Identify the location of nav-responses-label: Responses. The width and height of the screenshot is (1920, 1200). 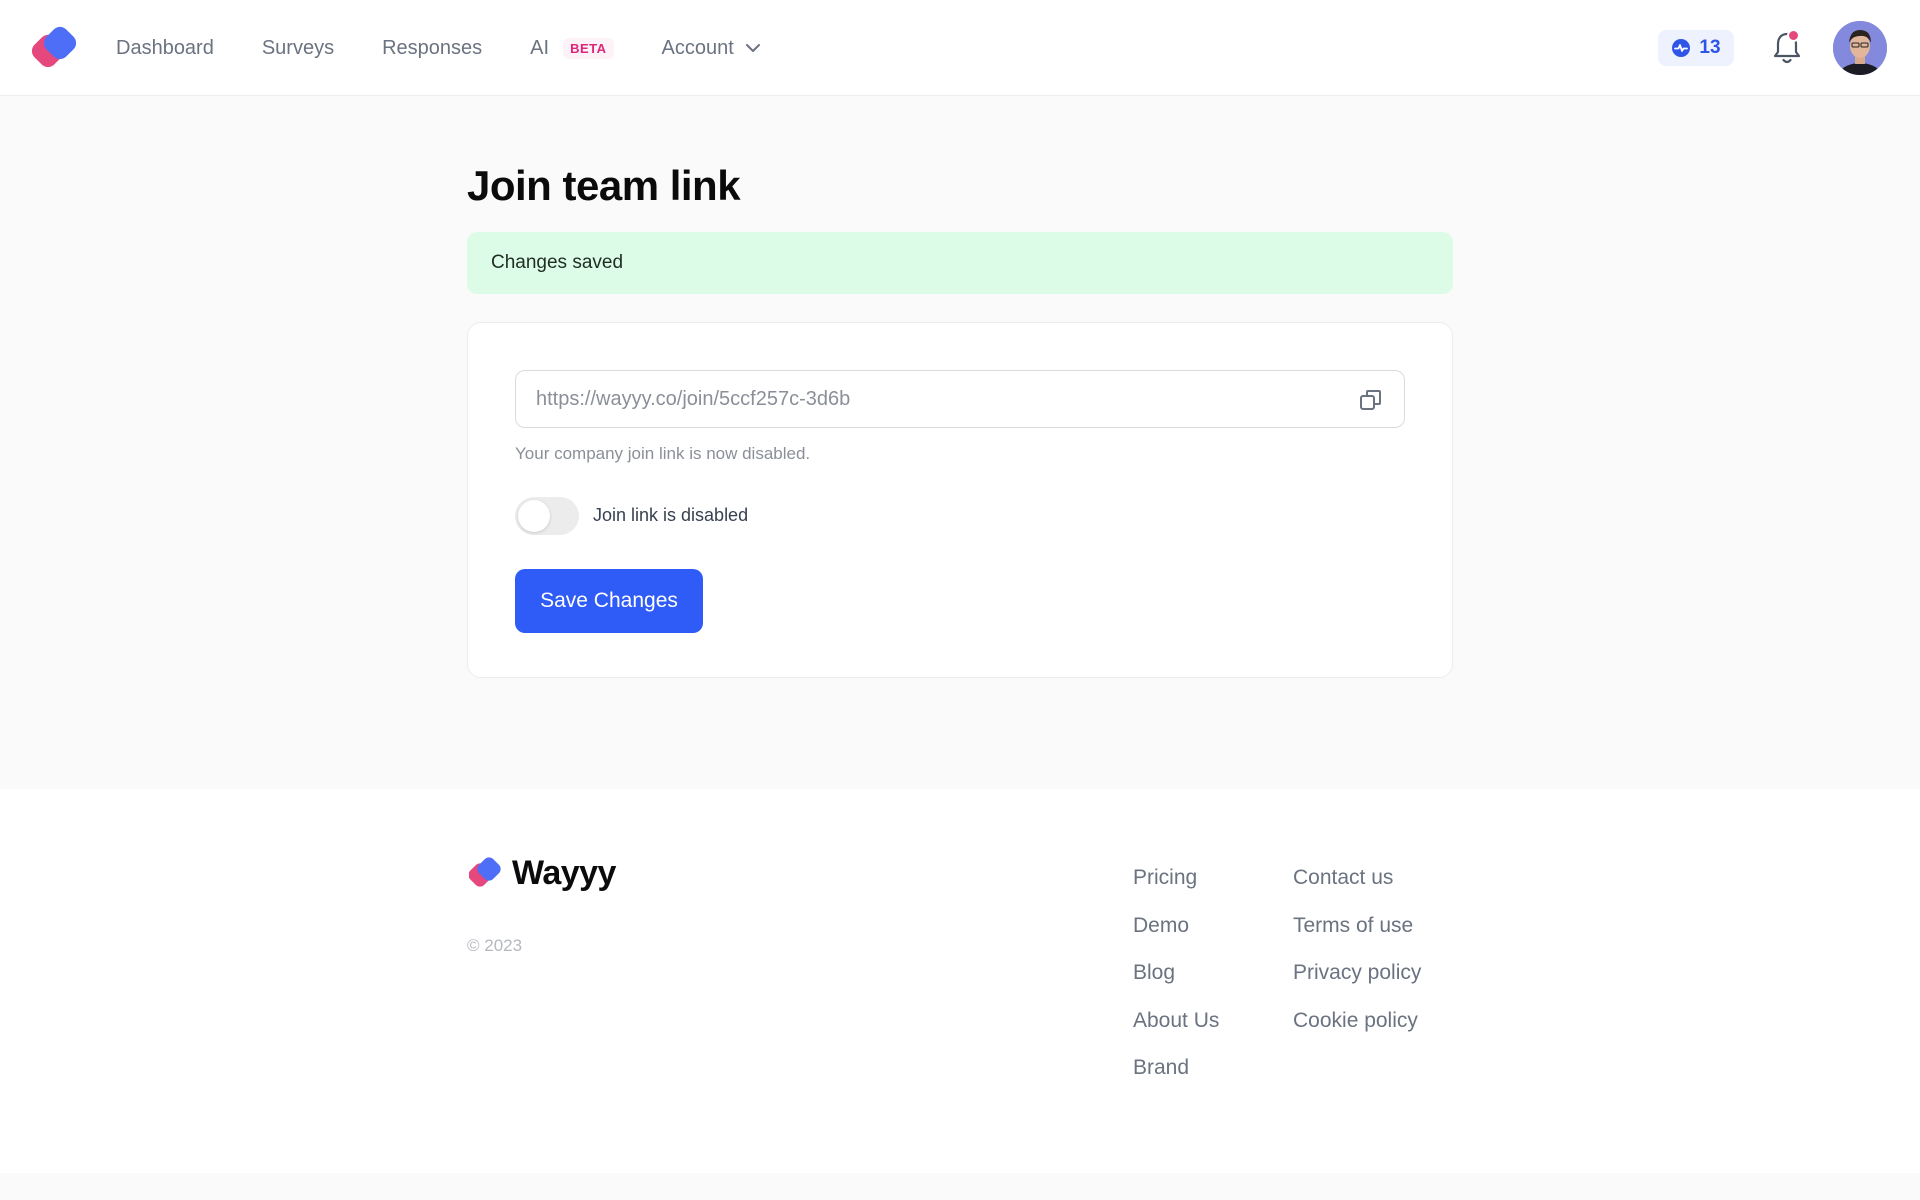
(432, 47).